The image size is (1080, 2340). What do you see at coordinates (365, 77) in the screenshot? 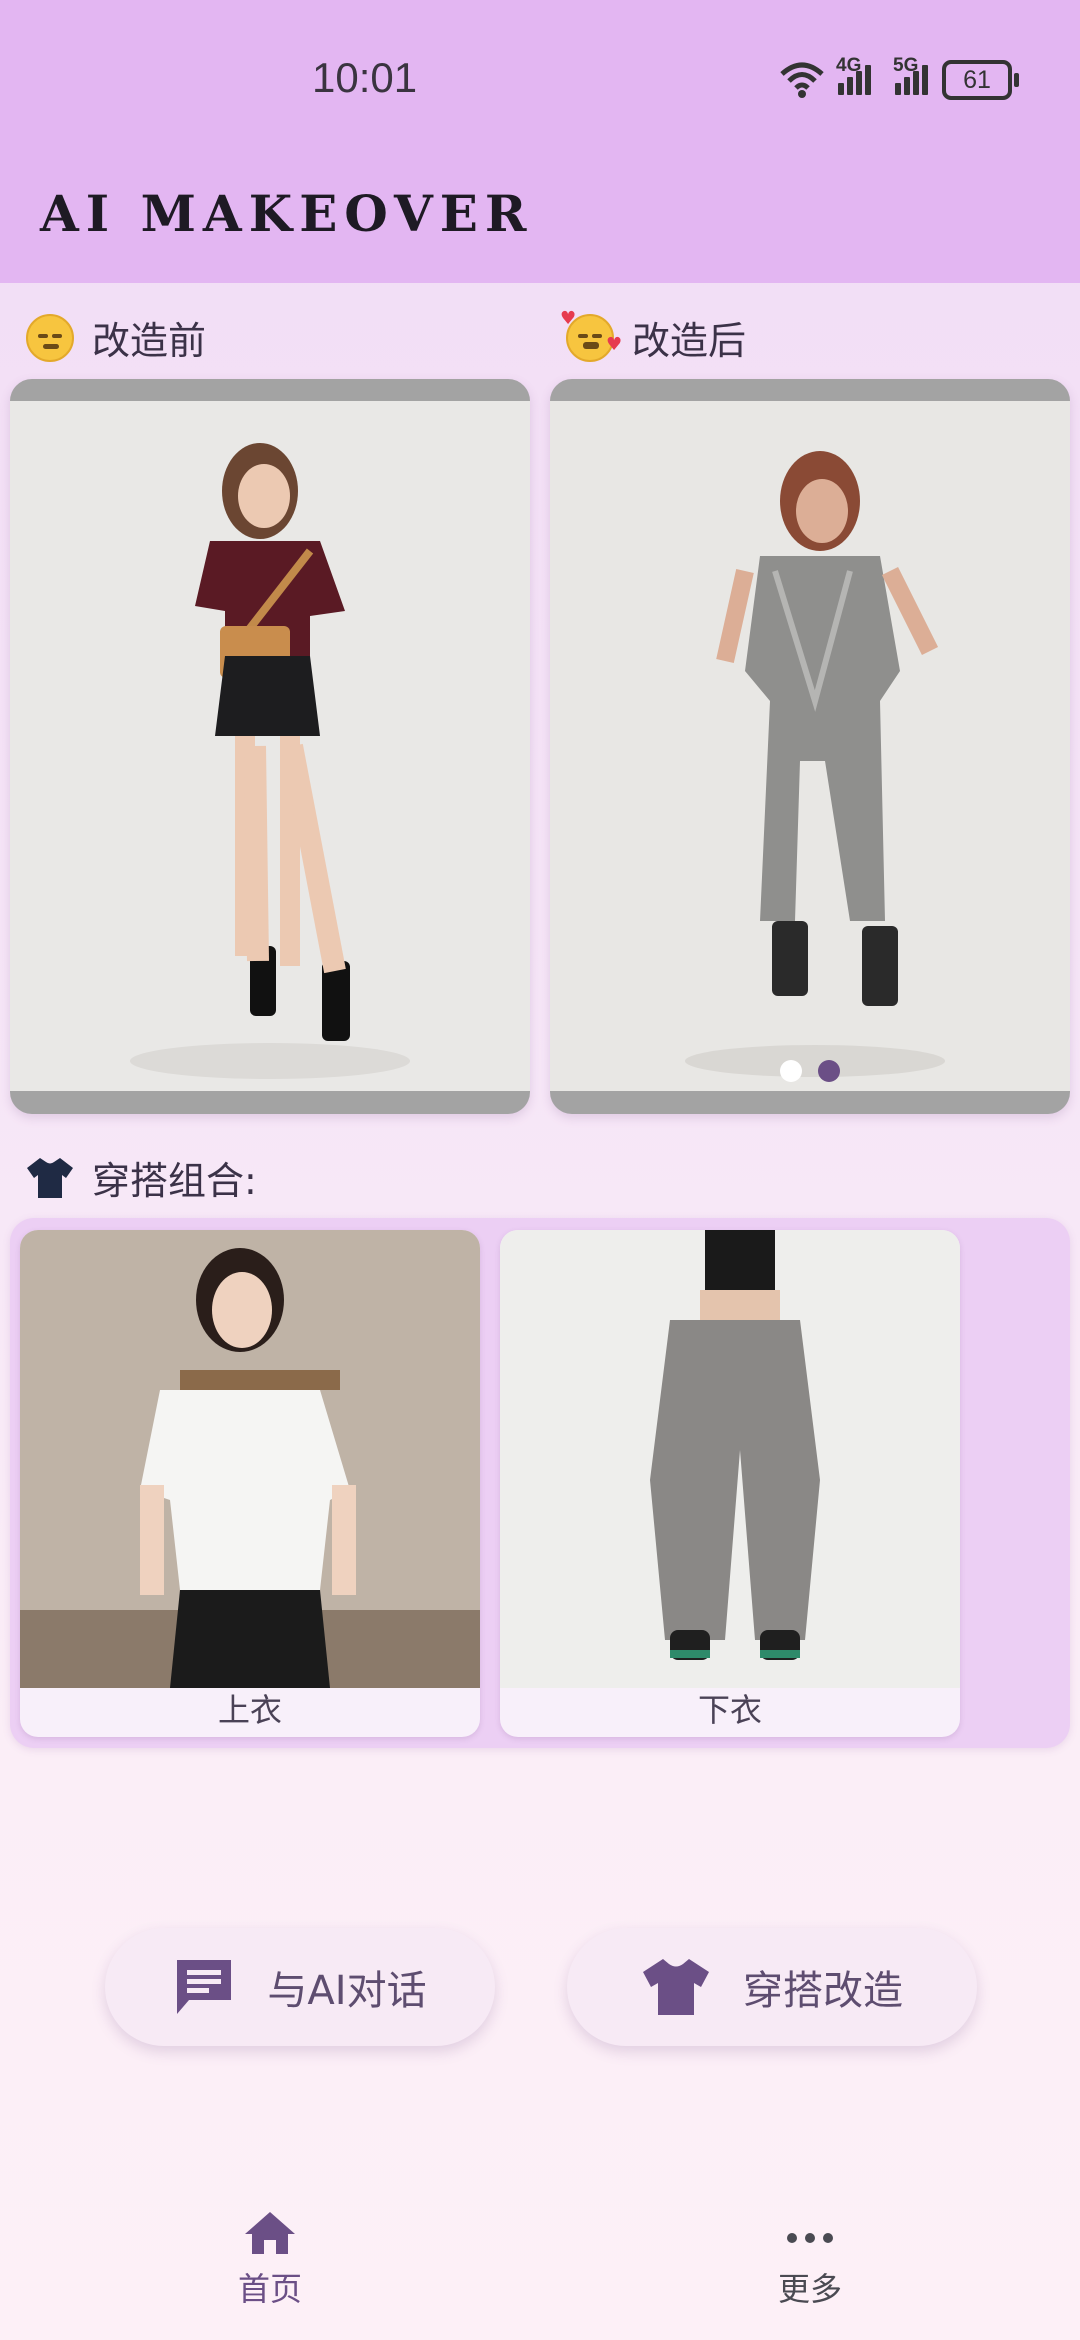
I see `status-time: 10:01` at bounding box center [365, 77].